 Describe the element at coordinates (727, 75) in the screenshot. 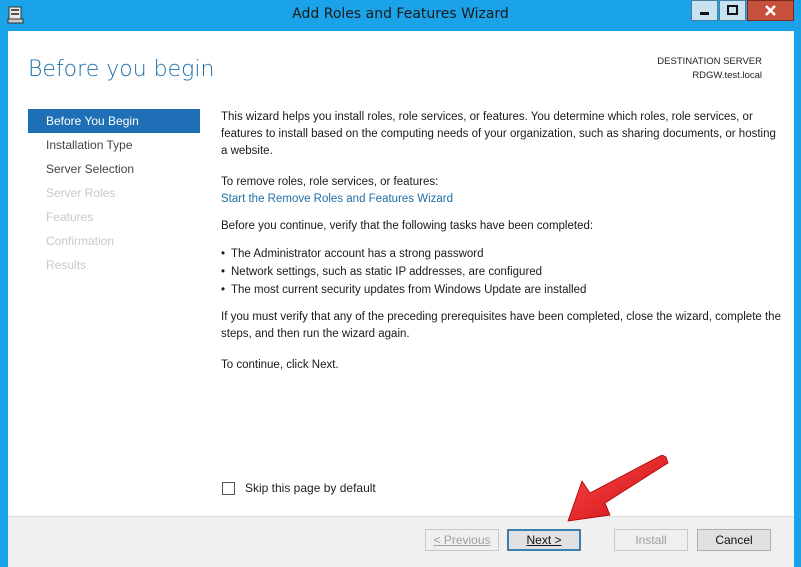

I see `destination-server-name: RDGW.test.local` at that location.